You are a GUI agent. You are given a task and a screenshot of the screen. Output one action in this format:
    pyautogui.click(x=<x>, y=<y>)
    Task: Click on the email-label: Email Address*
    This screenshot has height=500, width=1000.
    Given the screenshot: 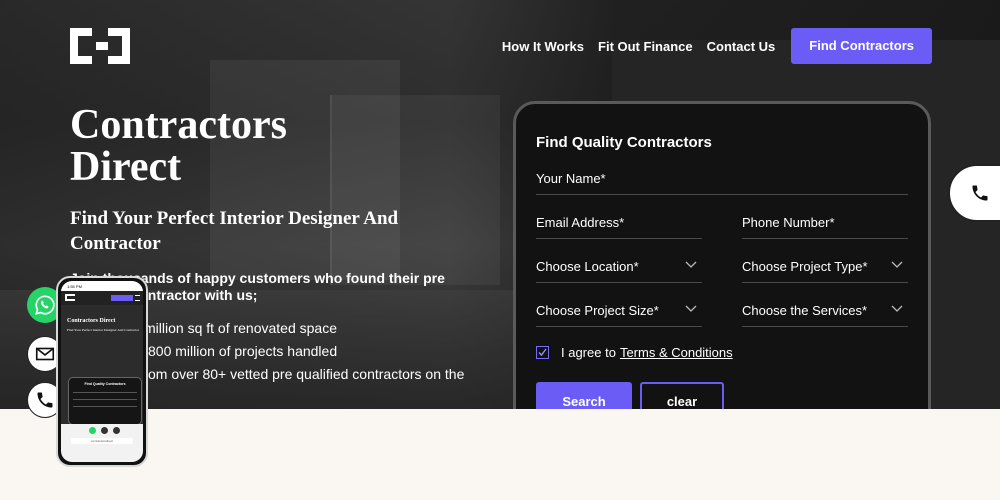 What is the action you would take?
    pyautogui.click(x=580, y=222)
    